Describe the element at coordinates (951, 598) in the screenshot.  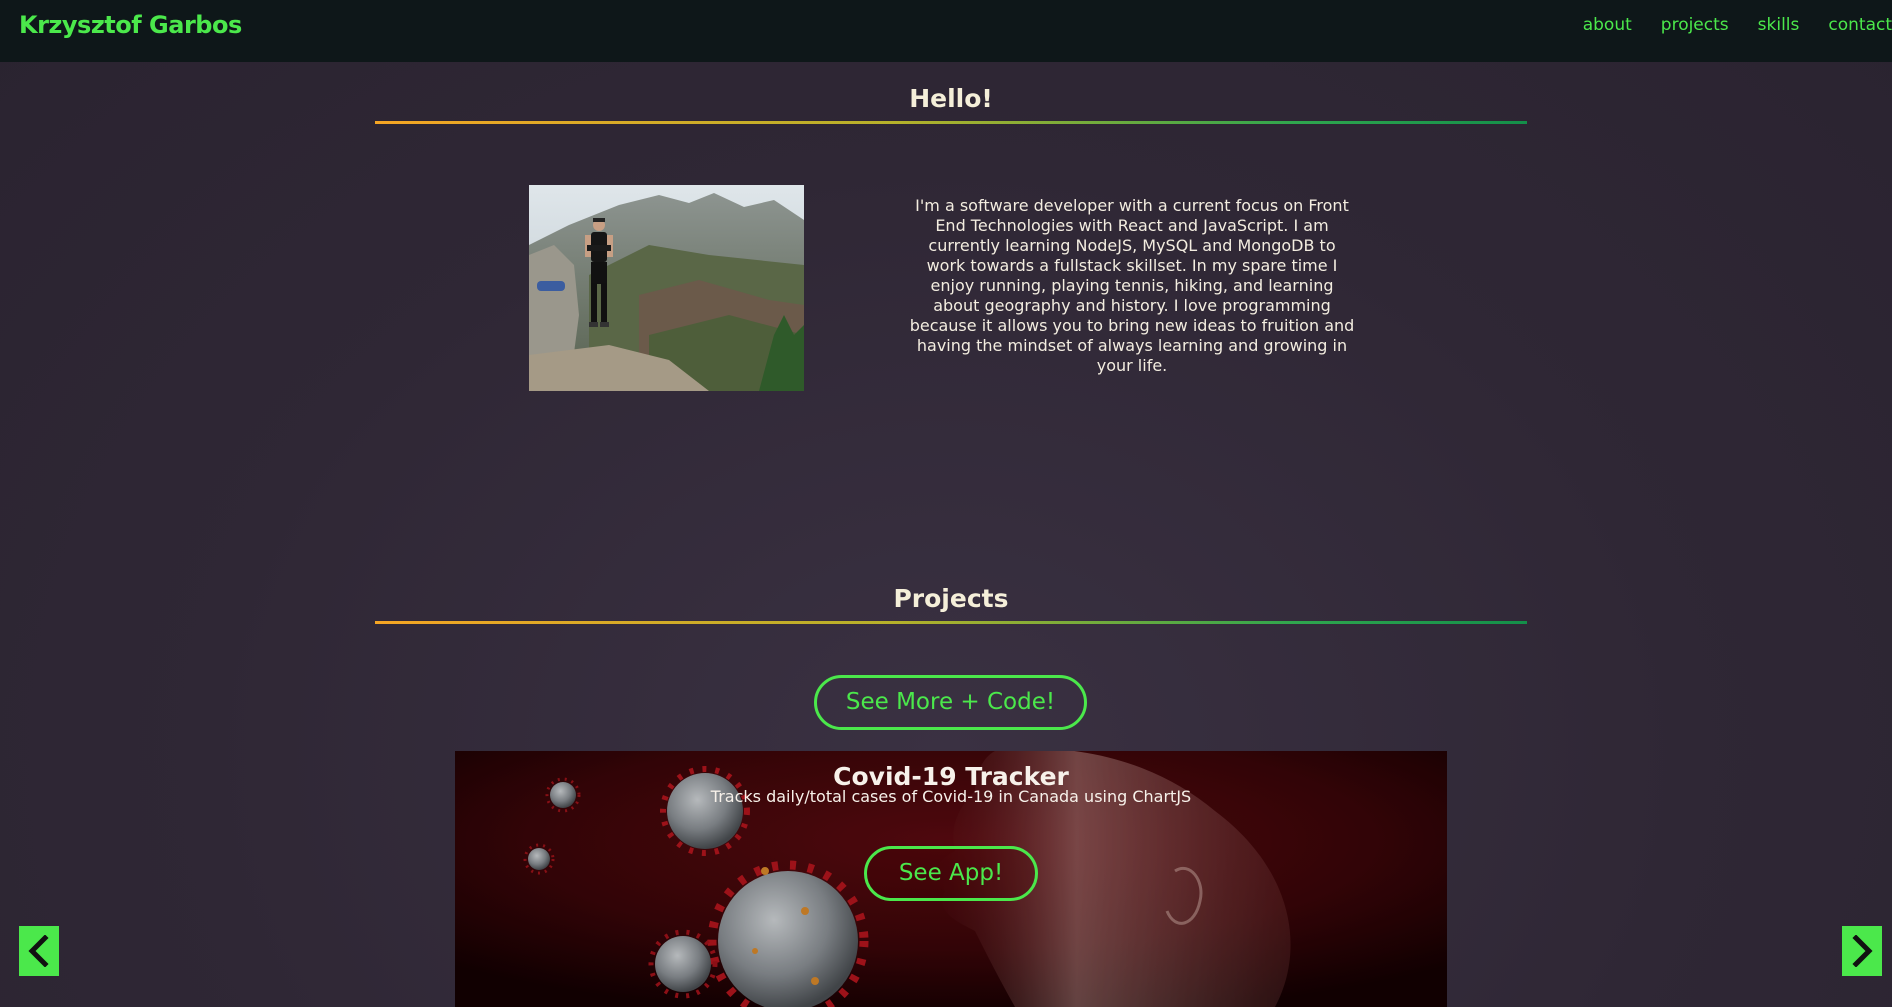
I see `projects-heading: Projects` at that location.